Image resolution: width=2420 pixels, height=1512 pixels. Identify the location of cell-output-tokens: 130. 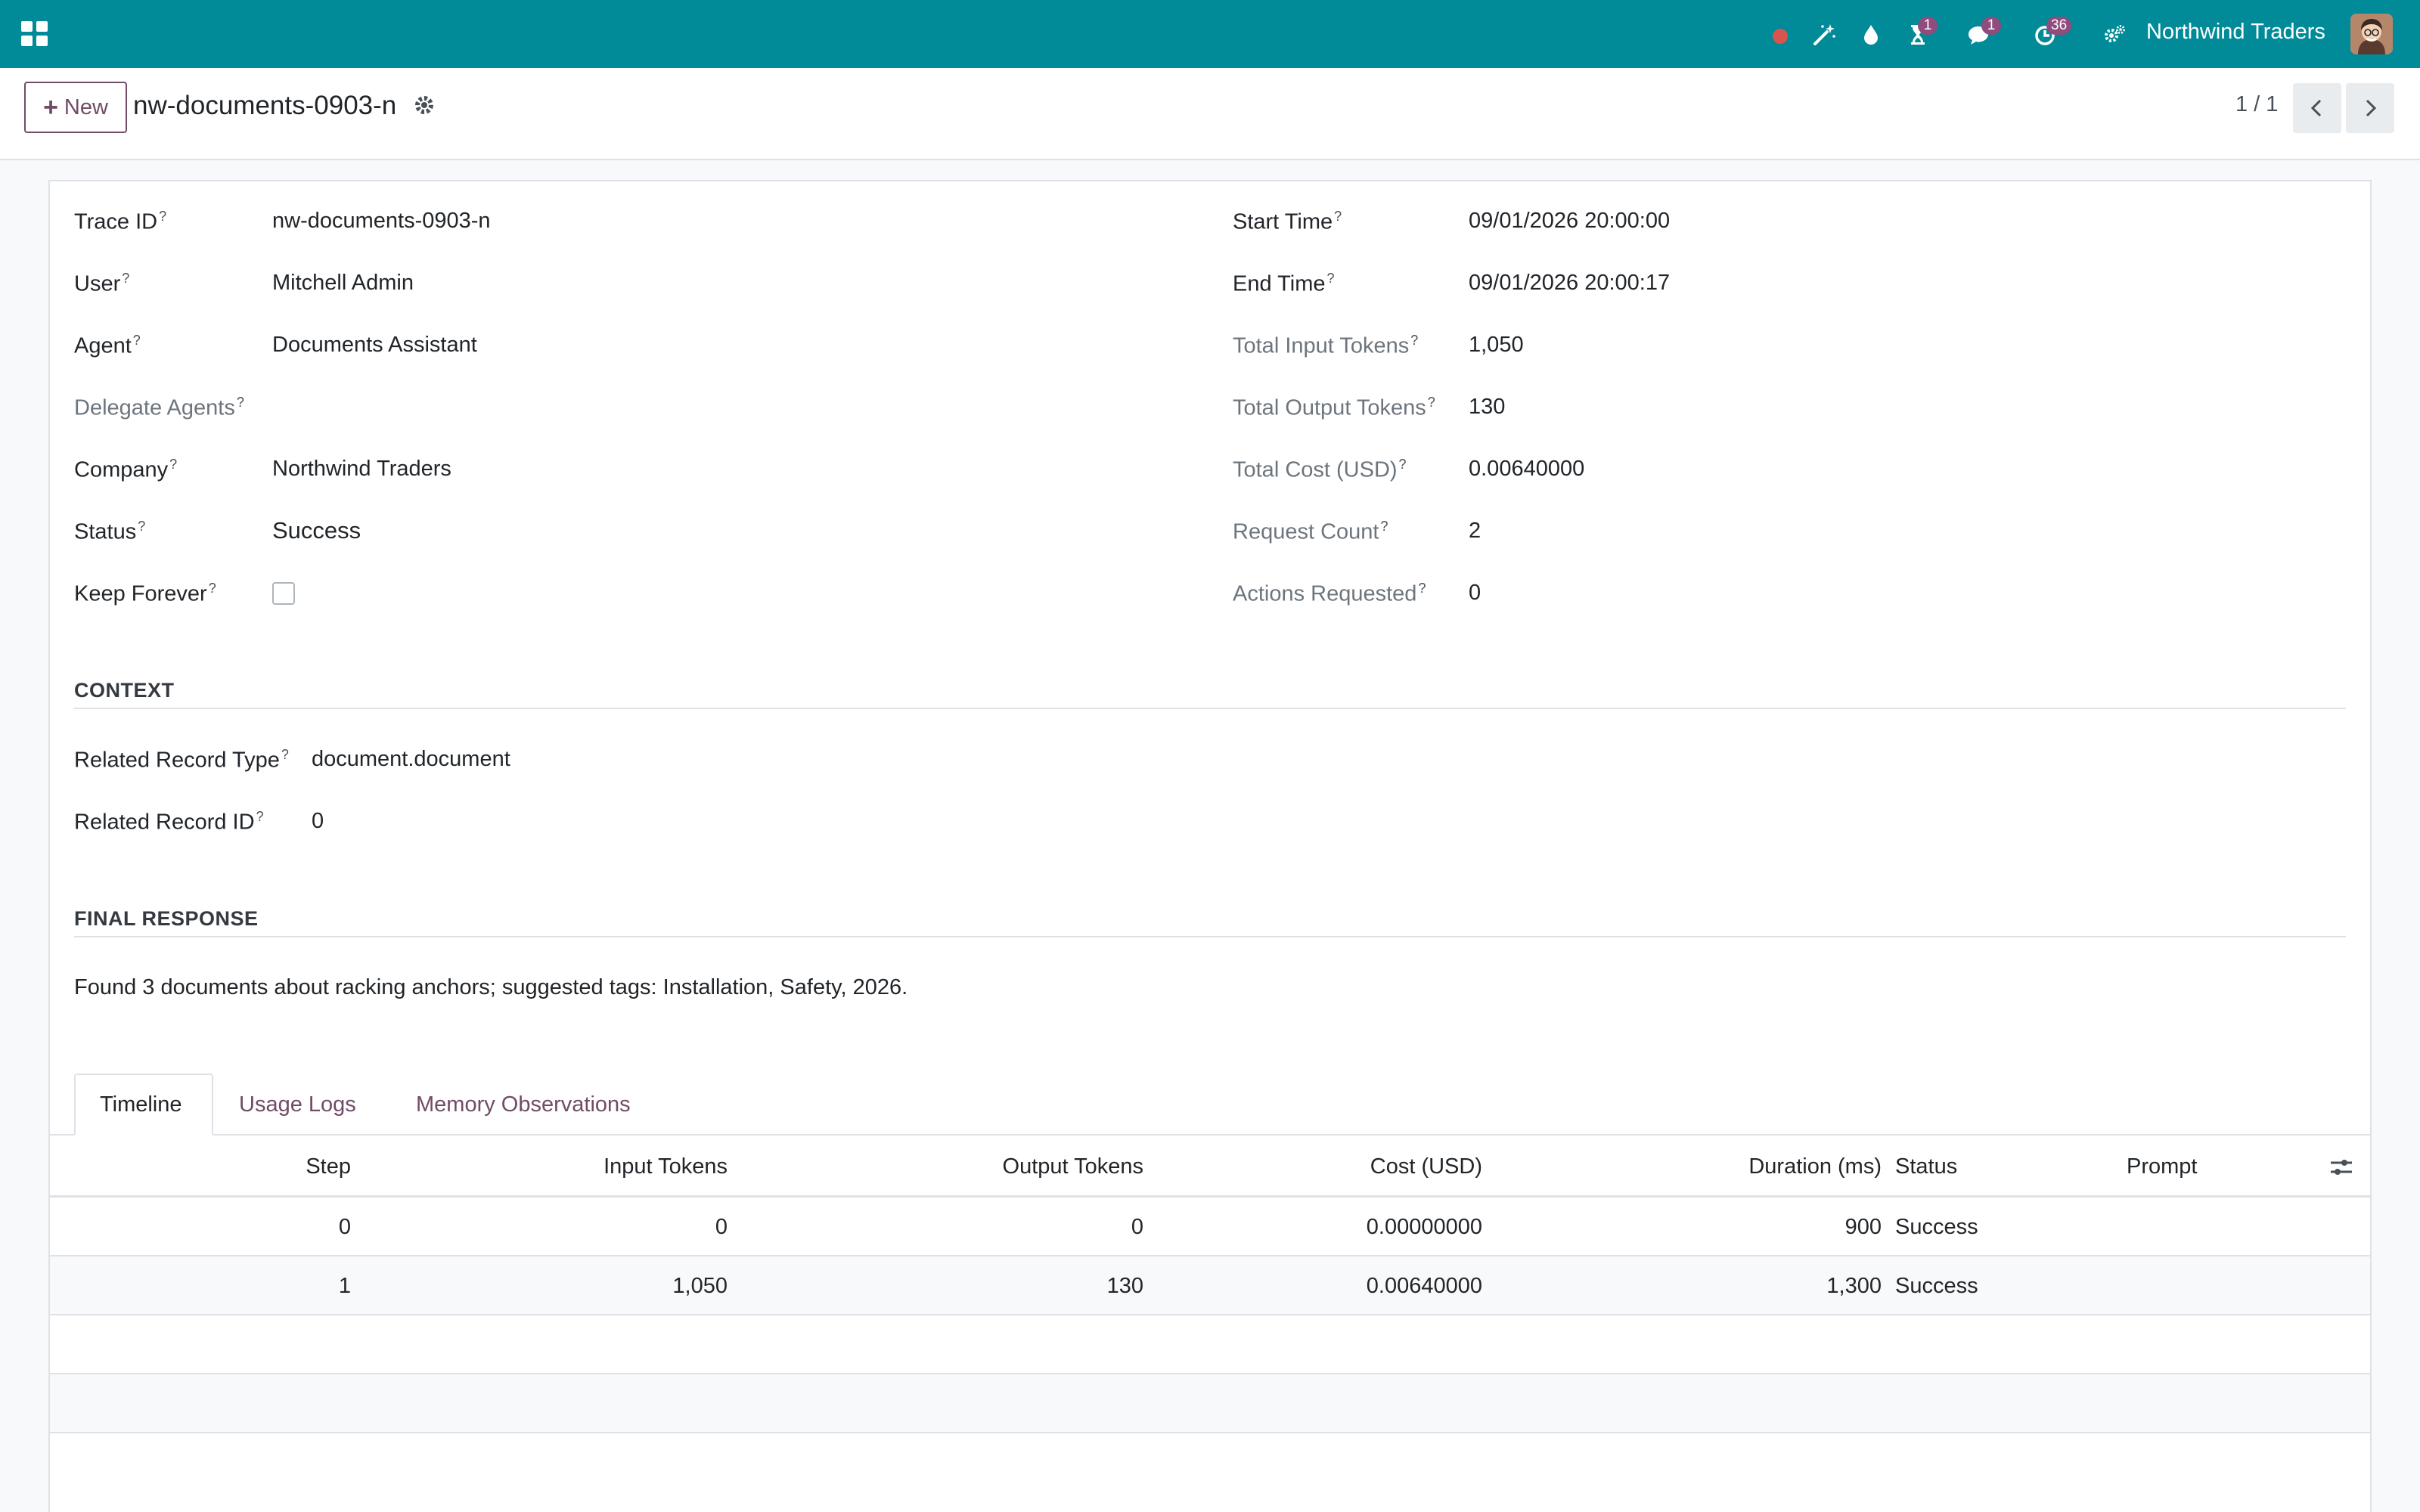
(1124, 1286).